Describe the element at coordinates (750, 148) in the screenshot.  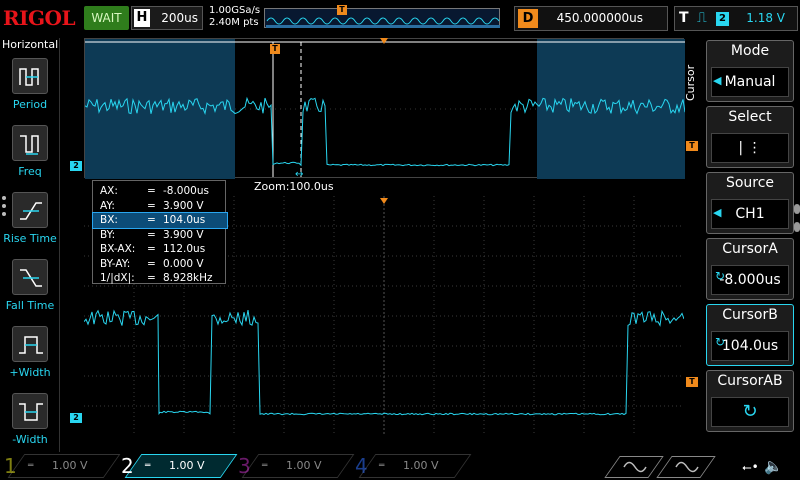
I see `menu-button-value: | ⋮` at that location.